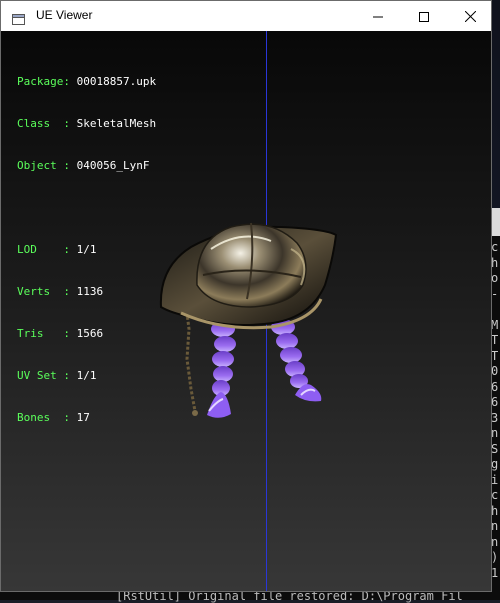 The image size is (500, 603). I want to click on close-button, so click(470, 16).